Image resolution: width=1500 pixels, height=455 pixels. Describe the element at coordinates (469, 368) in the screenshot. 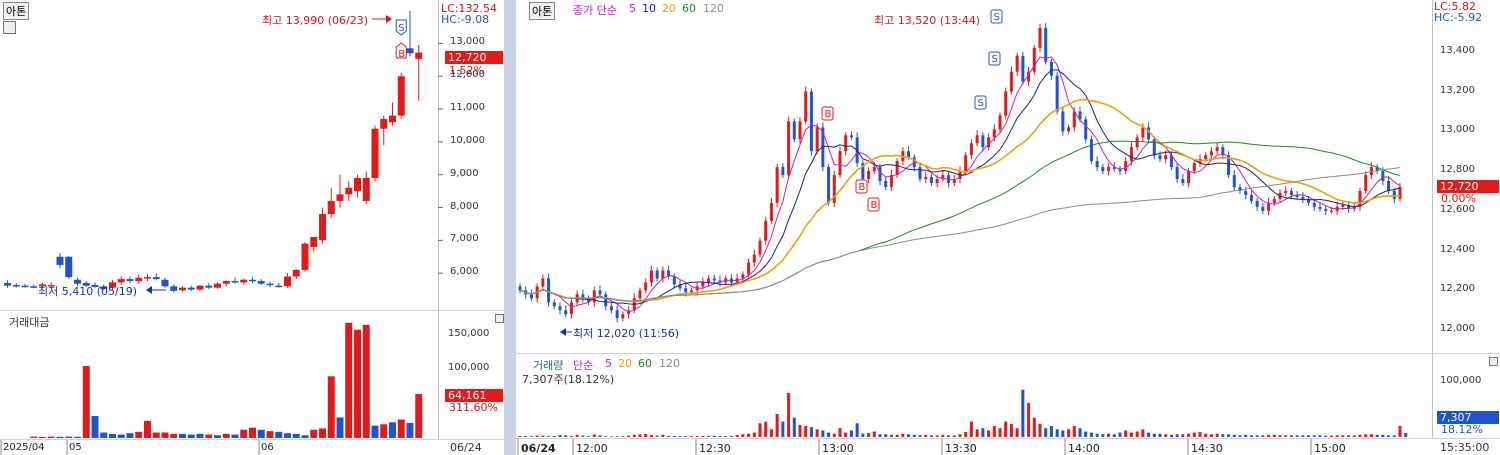

I see `volume-tick-label: 100,000` at that location.